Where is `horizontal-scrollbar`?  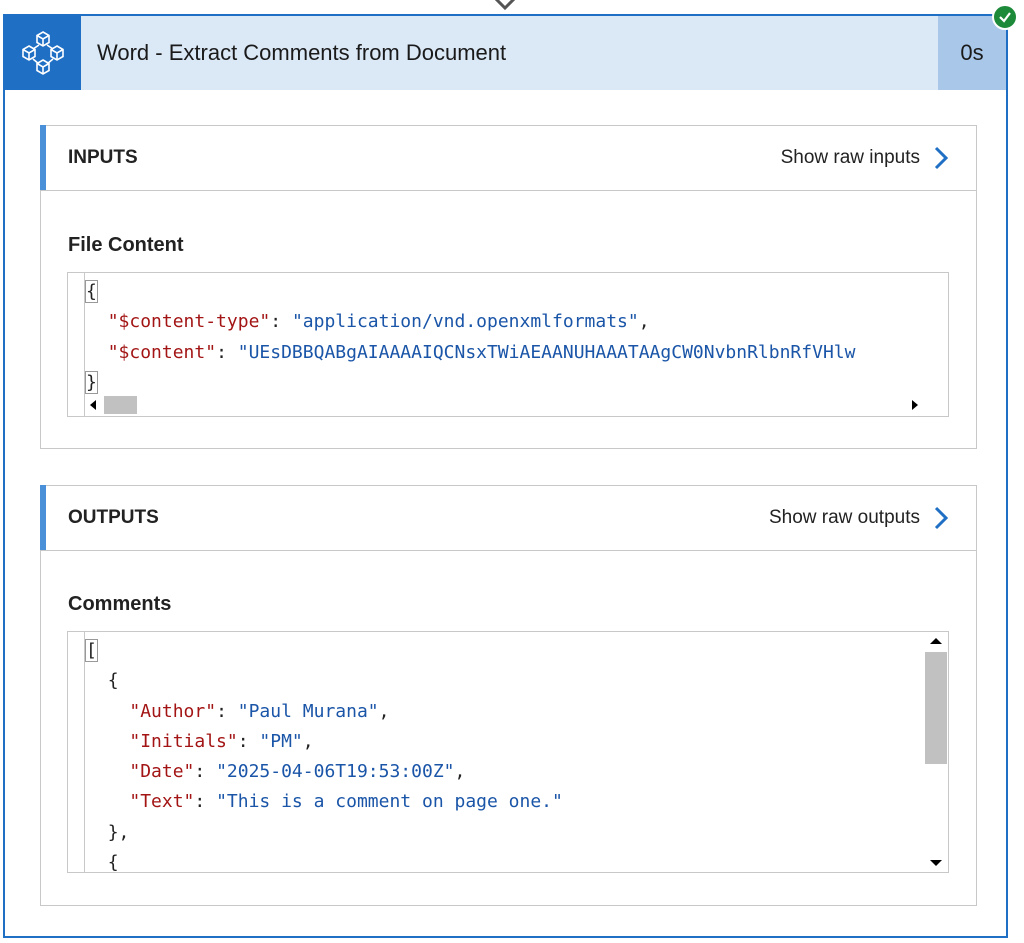
horizontal-scrollbar is located at coordinates (517, 405).